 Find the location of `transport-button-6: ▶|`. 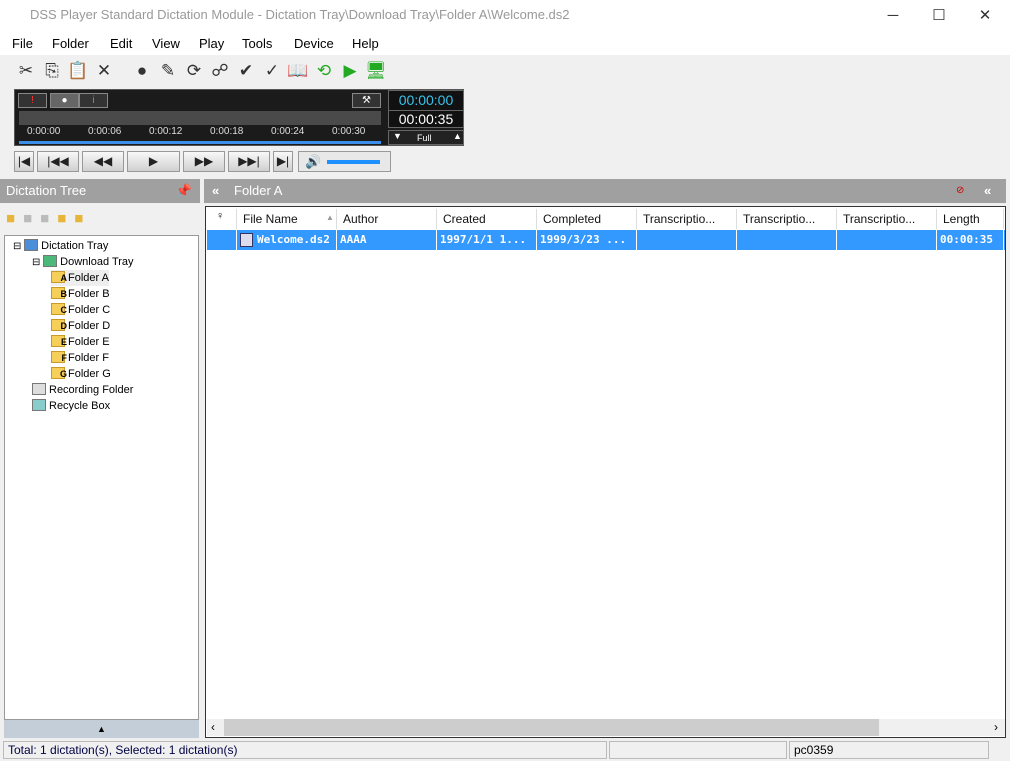

transport-button-6: ▶| is located at coordinates (283, 161).